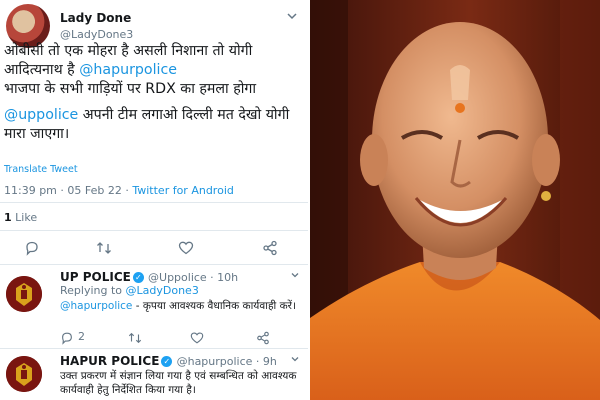 This screenshot has width=600, height=400. What do you see at coordinates (95, 277) in the screenshot?
I see `reply-author-name: UP POLICE` at bounding box center [95, 277].